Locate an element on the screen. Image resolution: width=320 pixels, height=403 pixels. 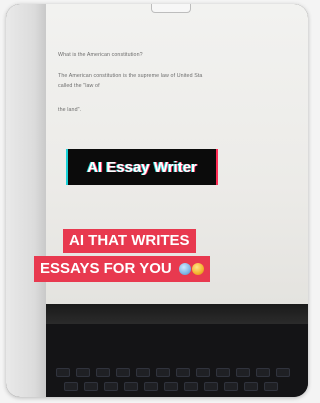
laptop-keyboard is located at coordinates (177, 360).